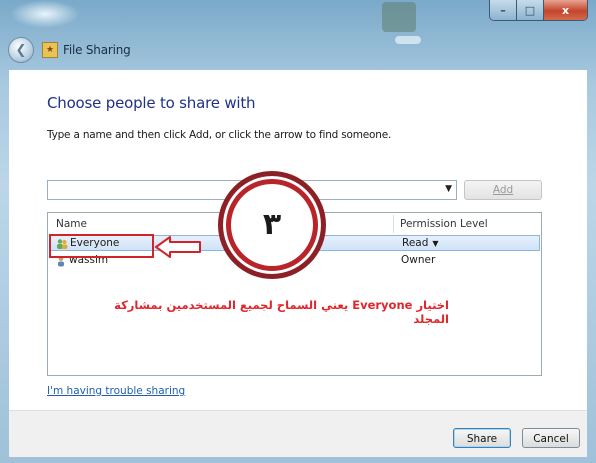 Image resolution: width=596 pixels, height=463 pixels. I want to click on chevron-down-icon: ▼, so click(435, 243).